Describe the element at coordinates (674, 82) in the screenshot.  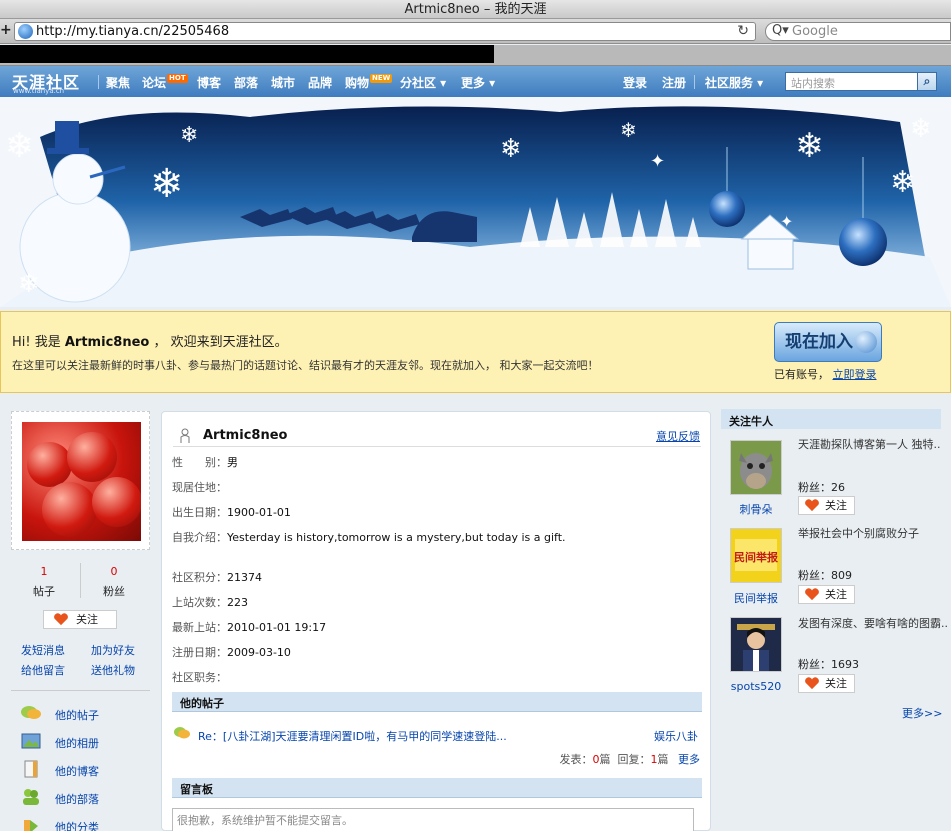
I see `register-link: 注册` at that location.